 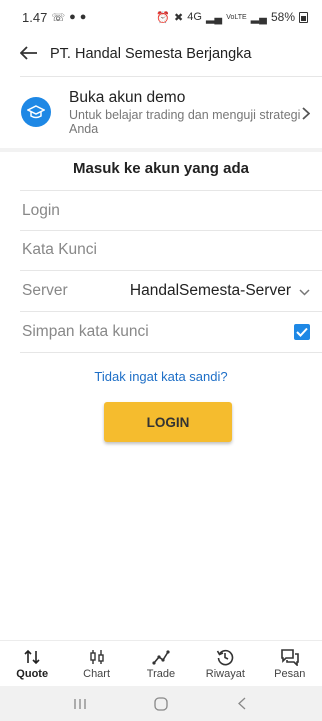 I want to click on section-separator, so click(x=161, y=150).